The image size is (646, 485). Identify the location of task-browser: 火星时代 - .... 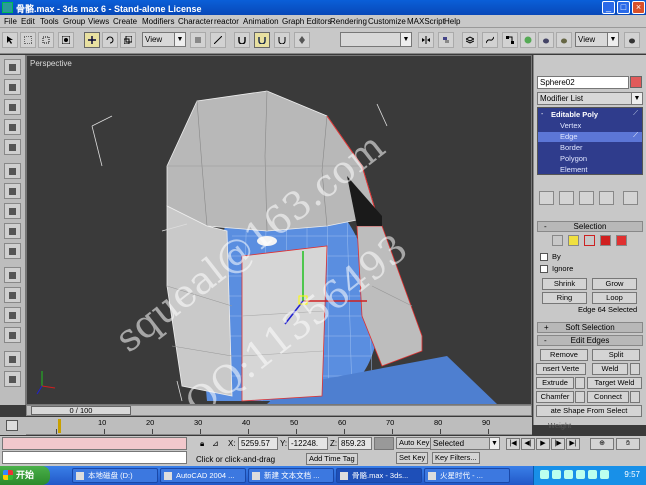
(467, 475).